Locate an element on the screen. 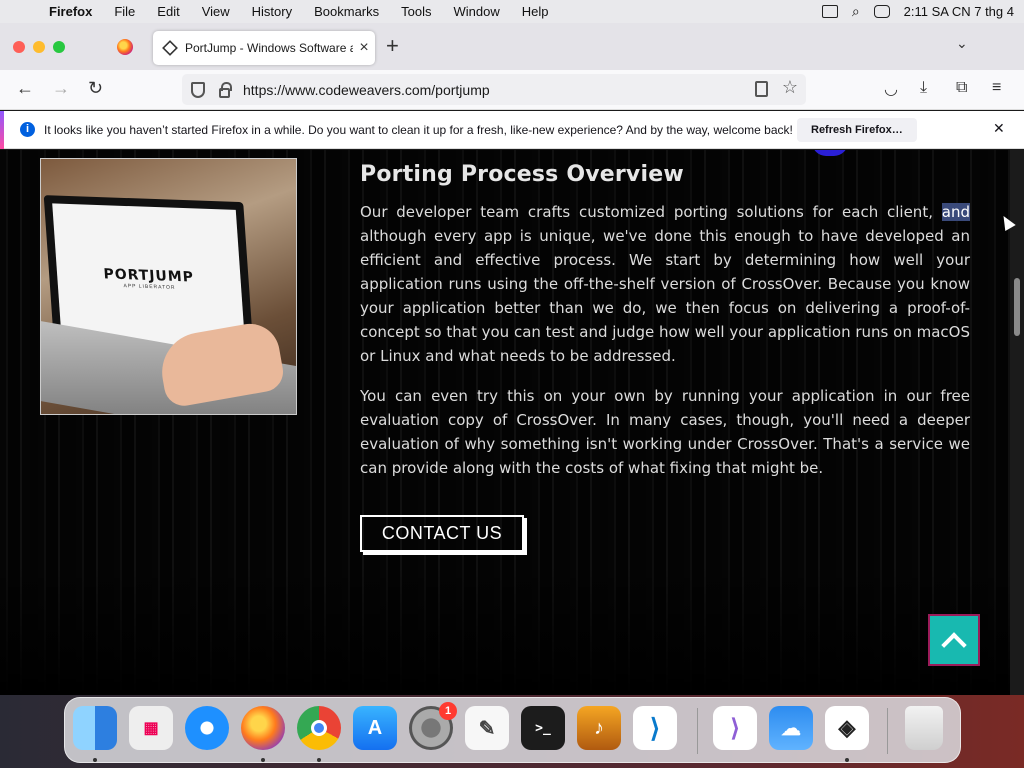 Image resolution: width=1024 pixels, height=768 pixels. weather-icon: ☁ is located at coordinates (791, 728).